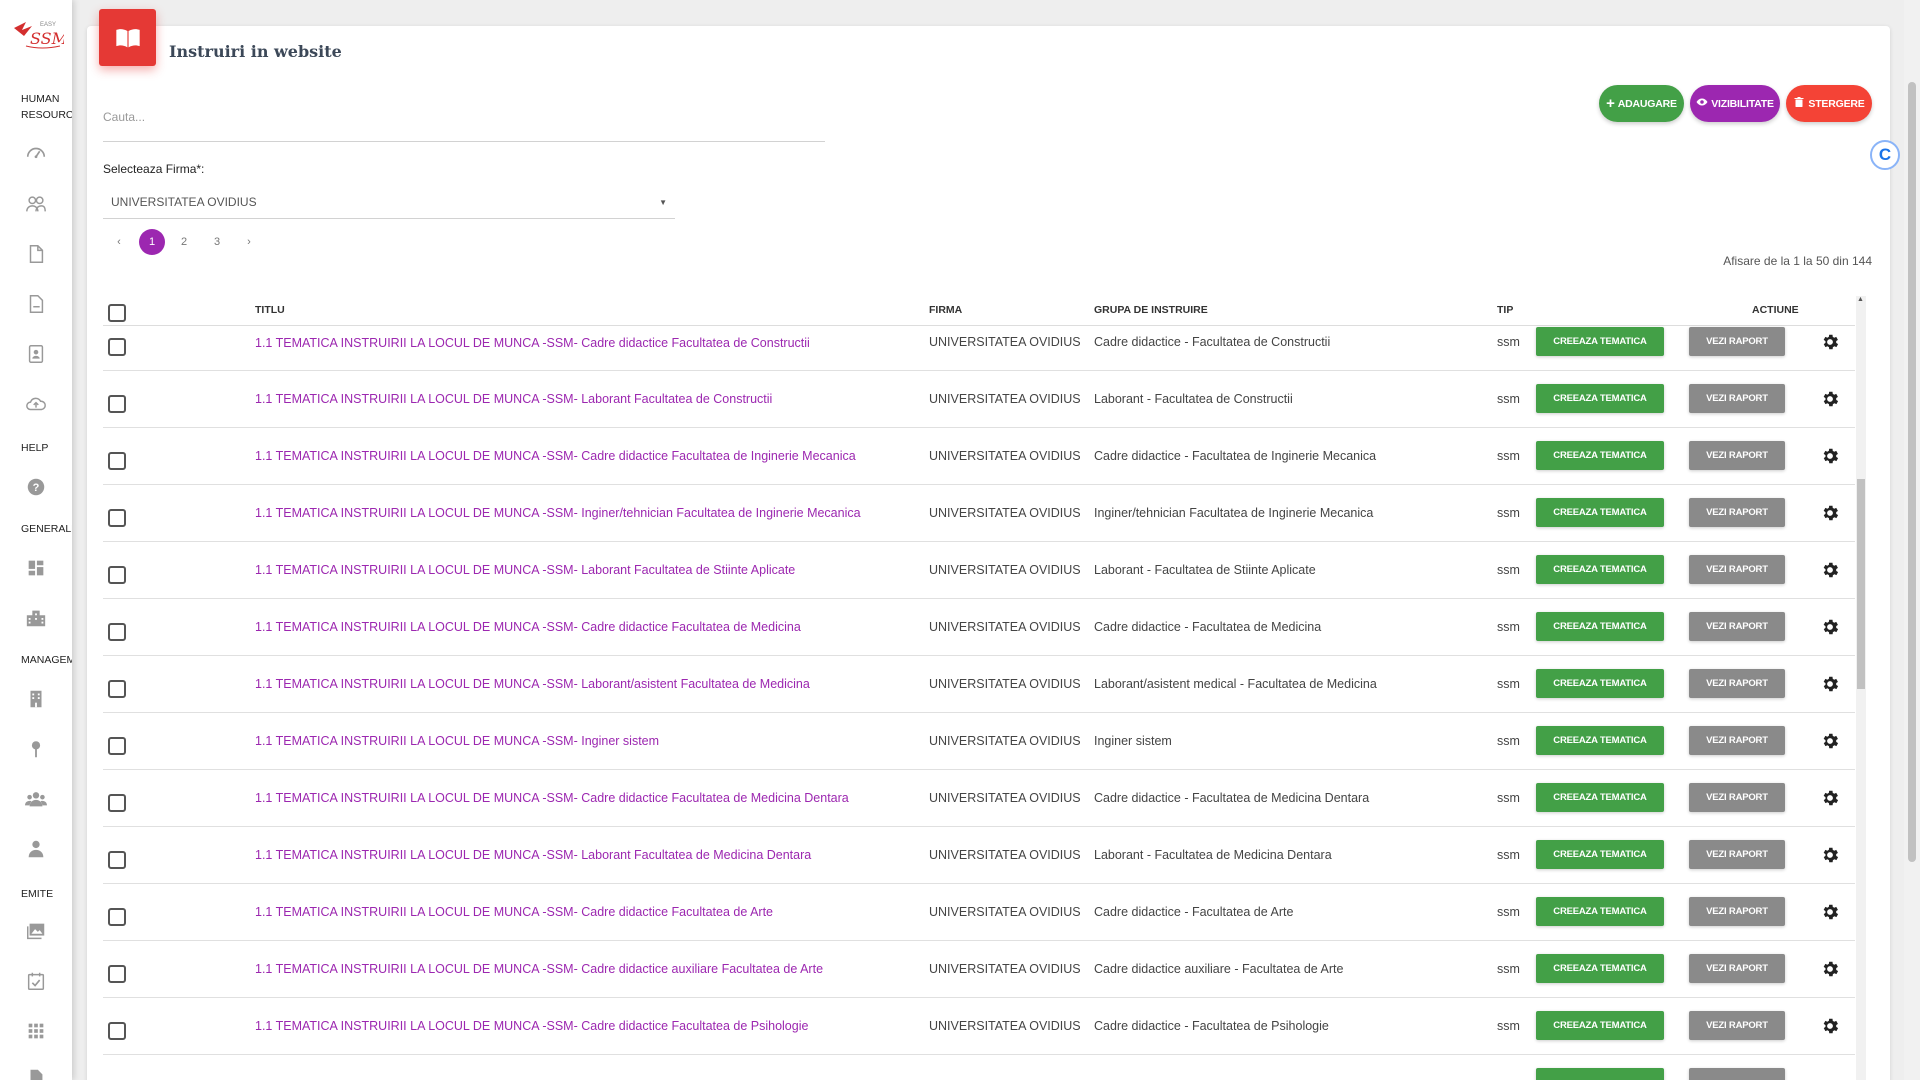 This screenshot has height=1080, width=1920. I want to click on location-pin-icon, so click(36, 749).